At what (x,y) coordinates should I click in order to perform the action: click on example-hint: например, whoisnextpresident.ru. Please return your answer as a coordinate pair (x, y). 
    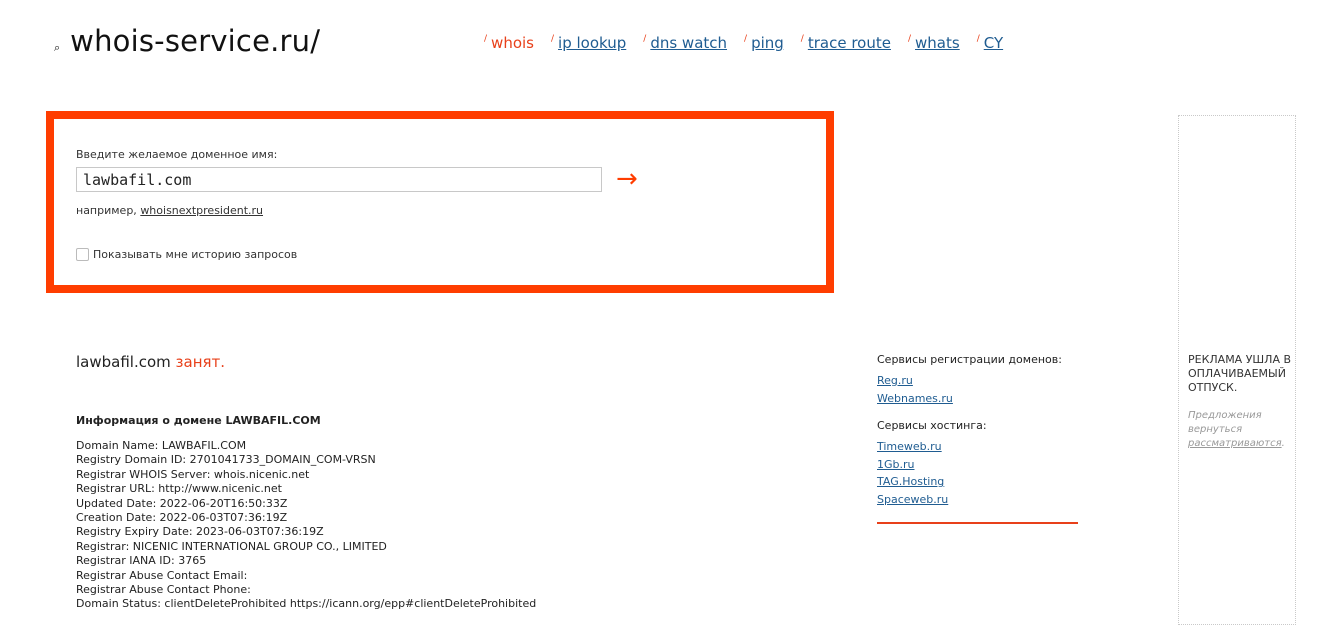
    Looking at the image, I should click on (169, 210).